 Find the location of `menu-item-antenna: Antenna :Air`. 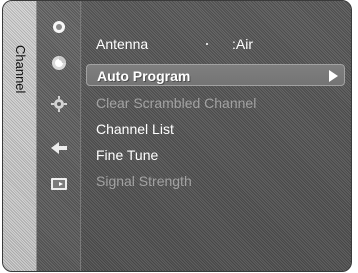

menu-item-antenna: Antenna :Air is located at coordinates (216, 44).